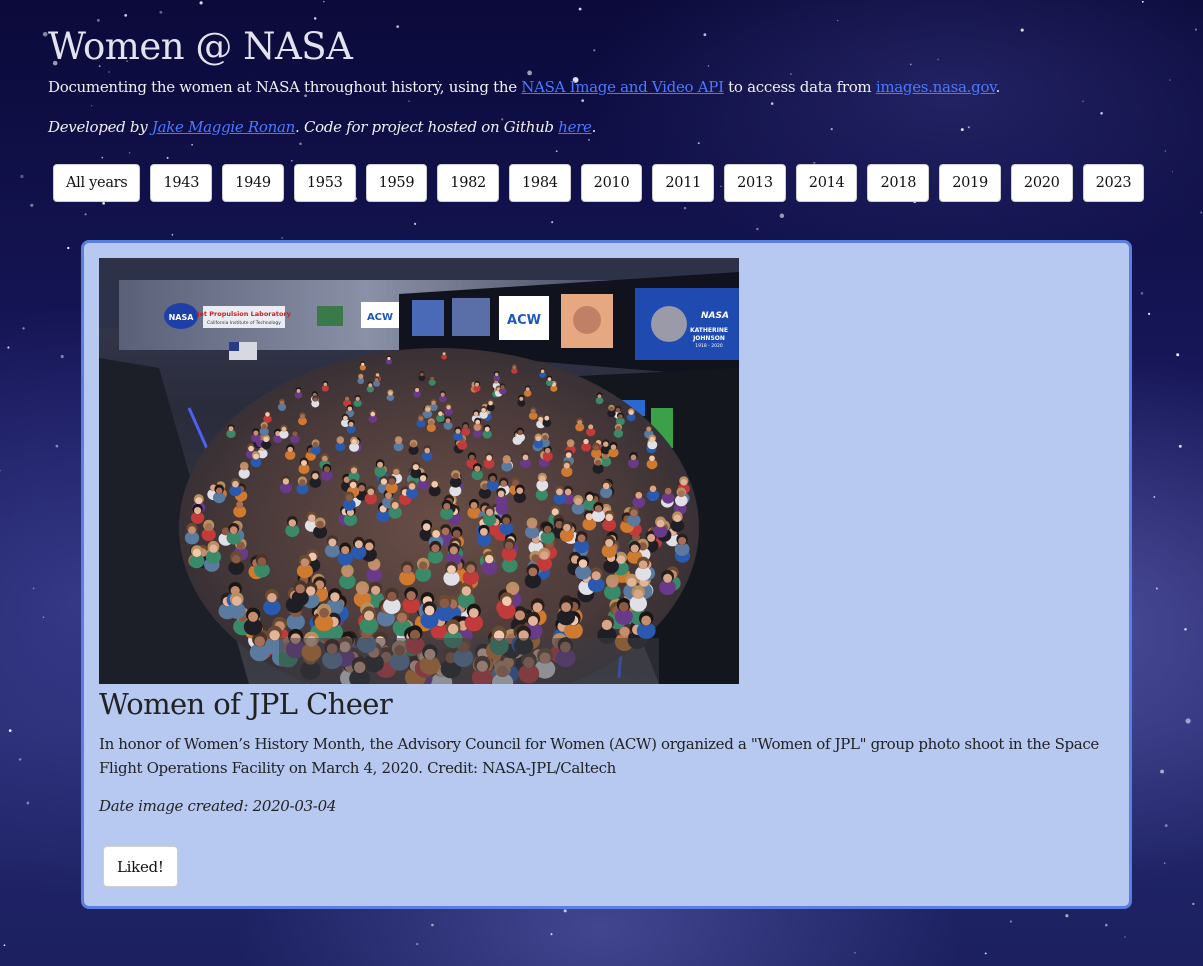  What do you see at coordinates (140, 866) in the screenshot?
I see `like-button: Liked!` at bounding box center [140, 866].